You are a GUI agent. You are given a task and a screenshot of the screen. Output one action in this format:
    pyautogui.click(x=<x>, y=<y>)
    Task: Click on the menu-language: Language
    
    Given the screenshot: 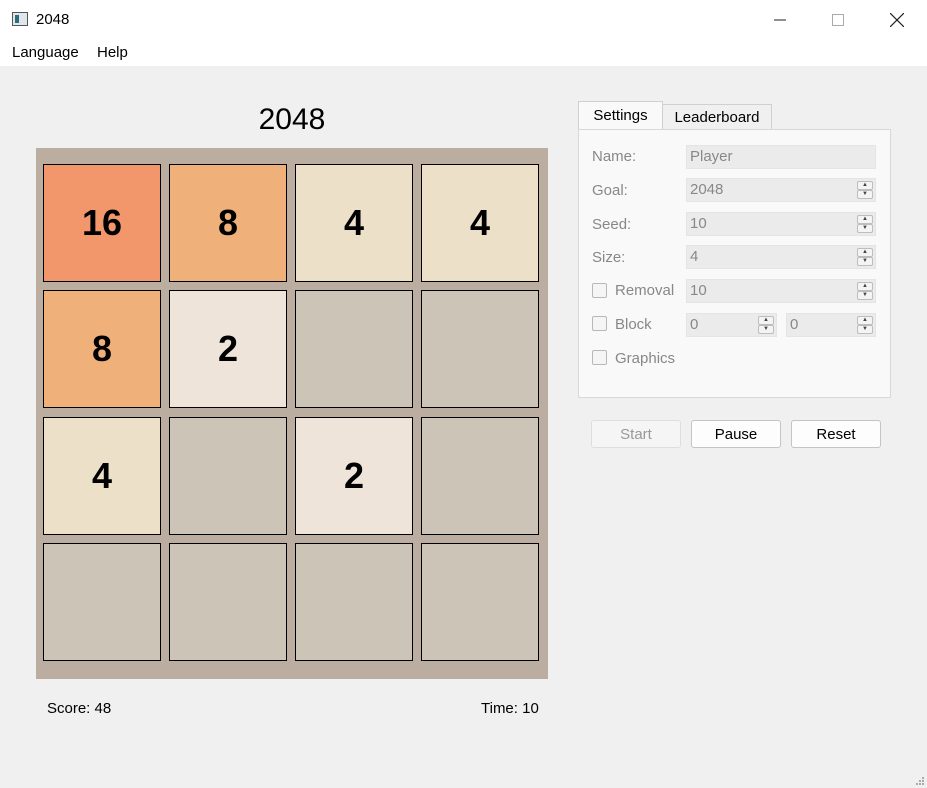 What is the action you would take?
    pyautogui.click(x=45, y=52)
    